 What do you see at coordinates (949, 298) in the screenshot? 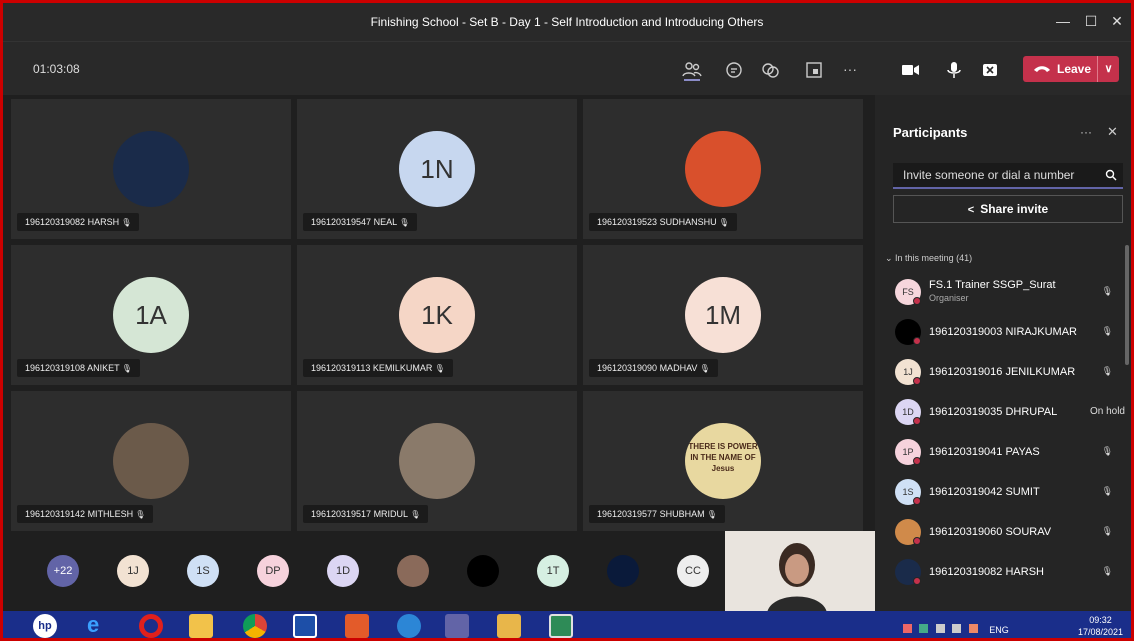
I see `participant-role: Organiser` at bounding box center [949, 298].